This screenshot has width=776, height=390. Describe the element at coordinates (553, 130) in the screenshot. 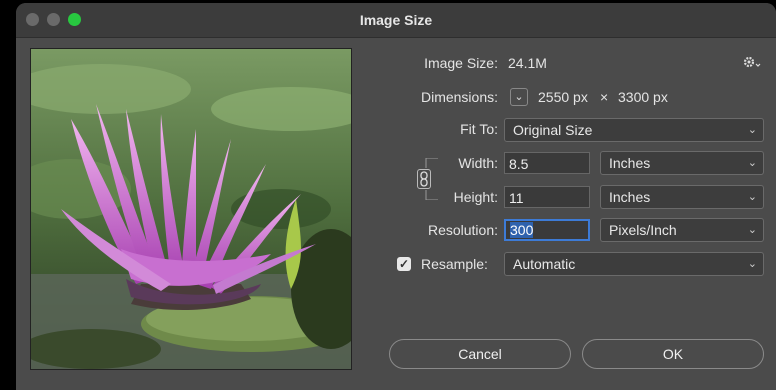

I see `fit-to-value: Original Size` at that location.